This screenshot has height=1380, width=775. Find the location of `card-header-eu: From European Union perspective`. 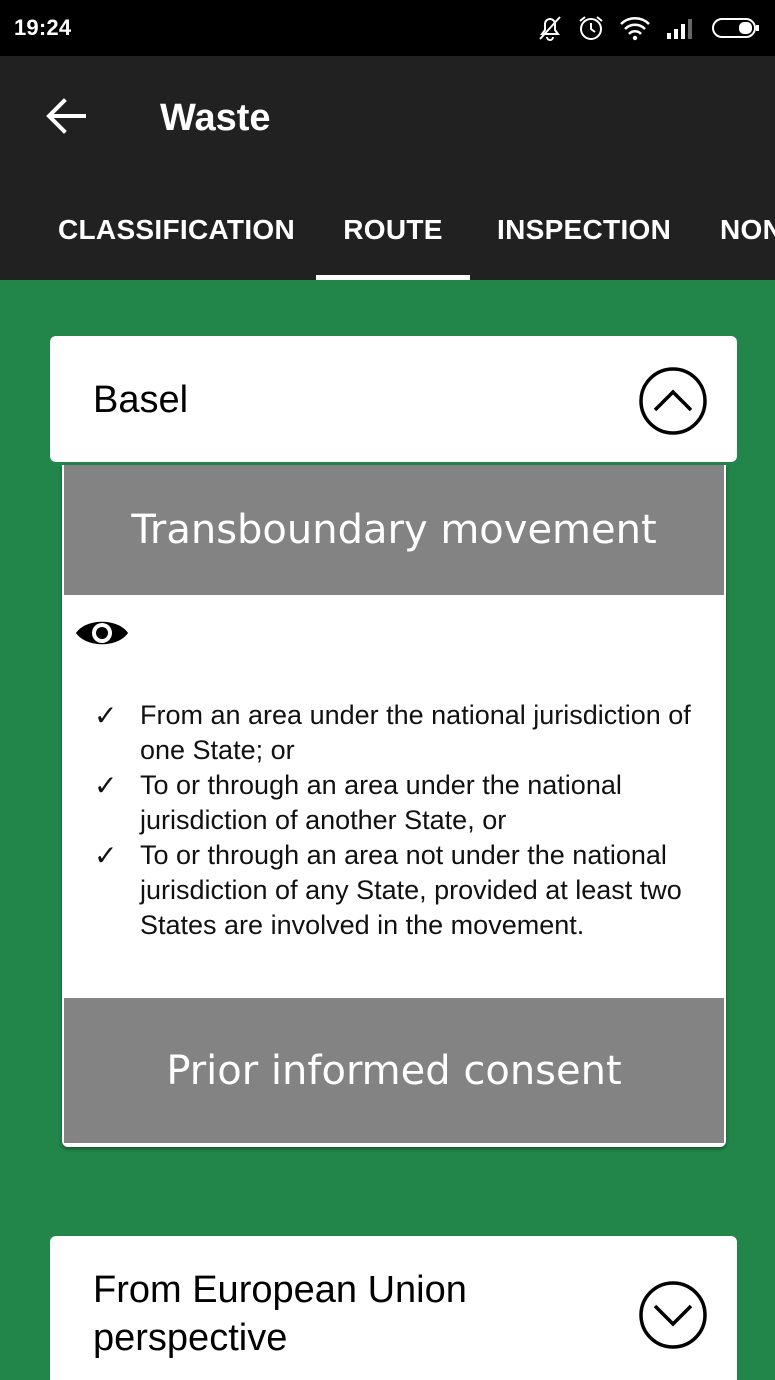

card-header-eu: From European Union perspective is located at coordinates (393, 1308).